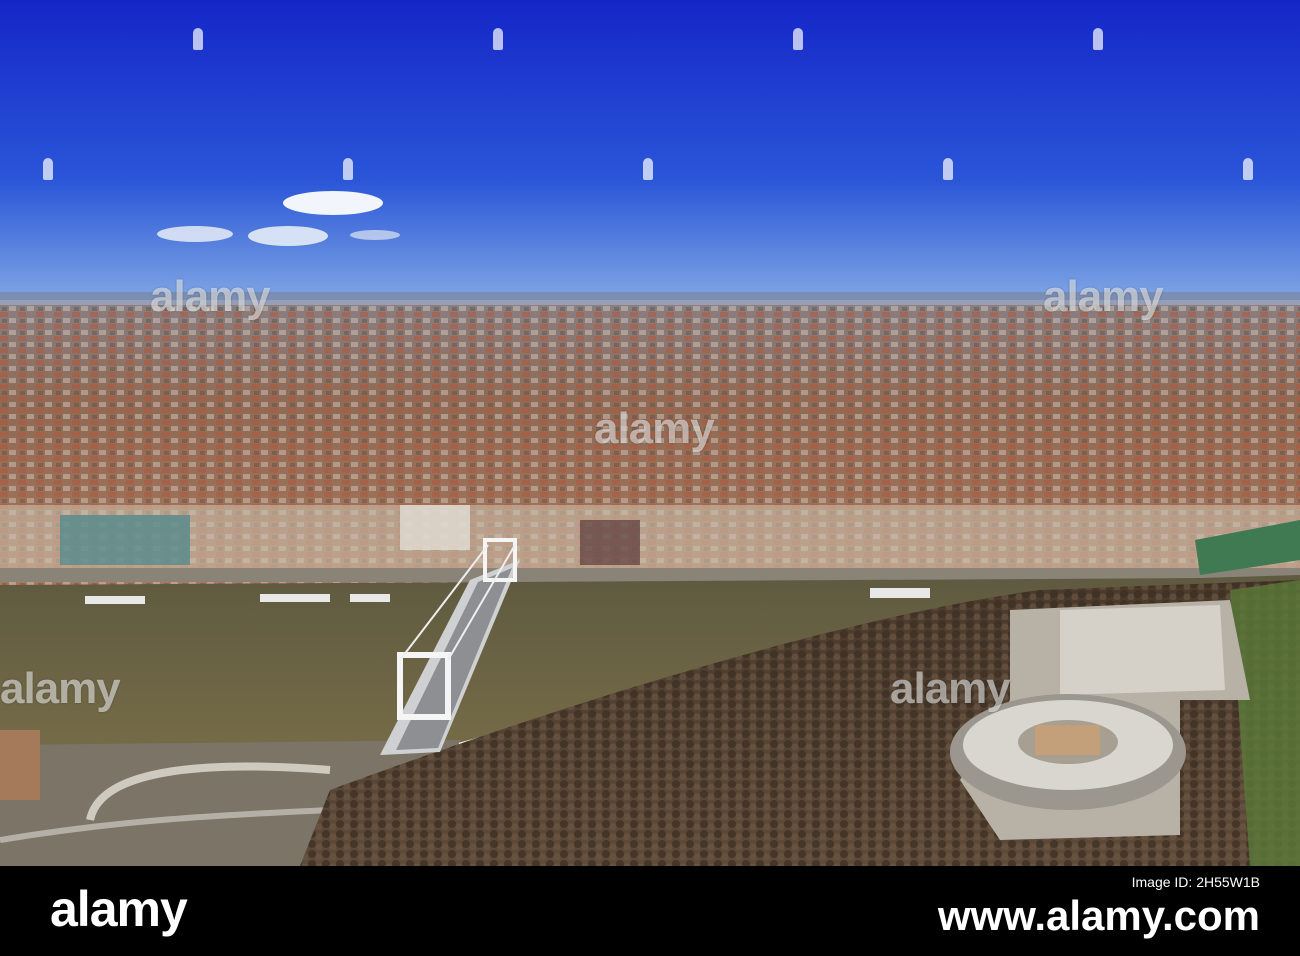 The height and width of the screenshot is (956, 1300). I want to click on alamy-logo: alamy, so click(119, 909).